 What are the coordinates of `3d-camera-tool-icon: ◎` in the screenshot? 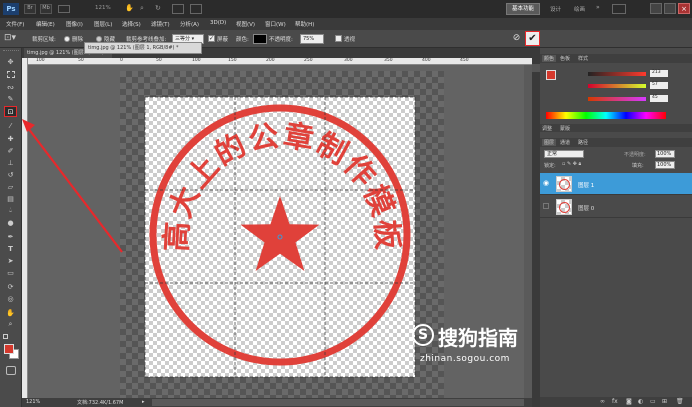 It's located at (10, 298).